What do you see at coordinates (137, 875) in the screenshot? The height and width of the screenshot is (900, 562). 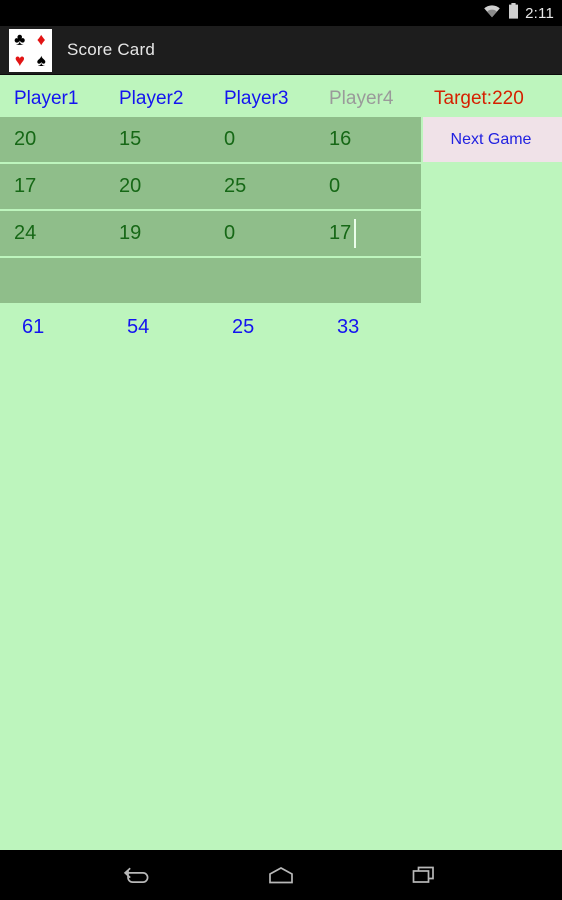 I see `back-icon` at bounding box center [137, 875].